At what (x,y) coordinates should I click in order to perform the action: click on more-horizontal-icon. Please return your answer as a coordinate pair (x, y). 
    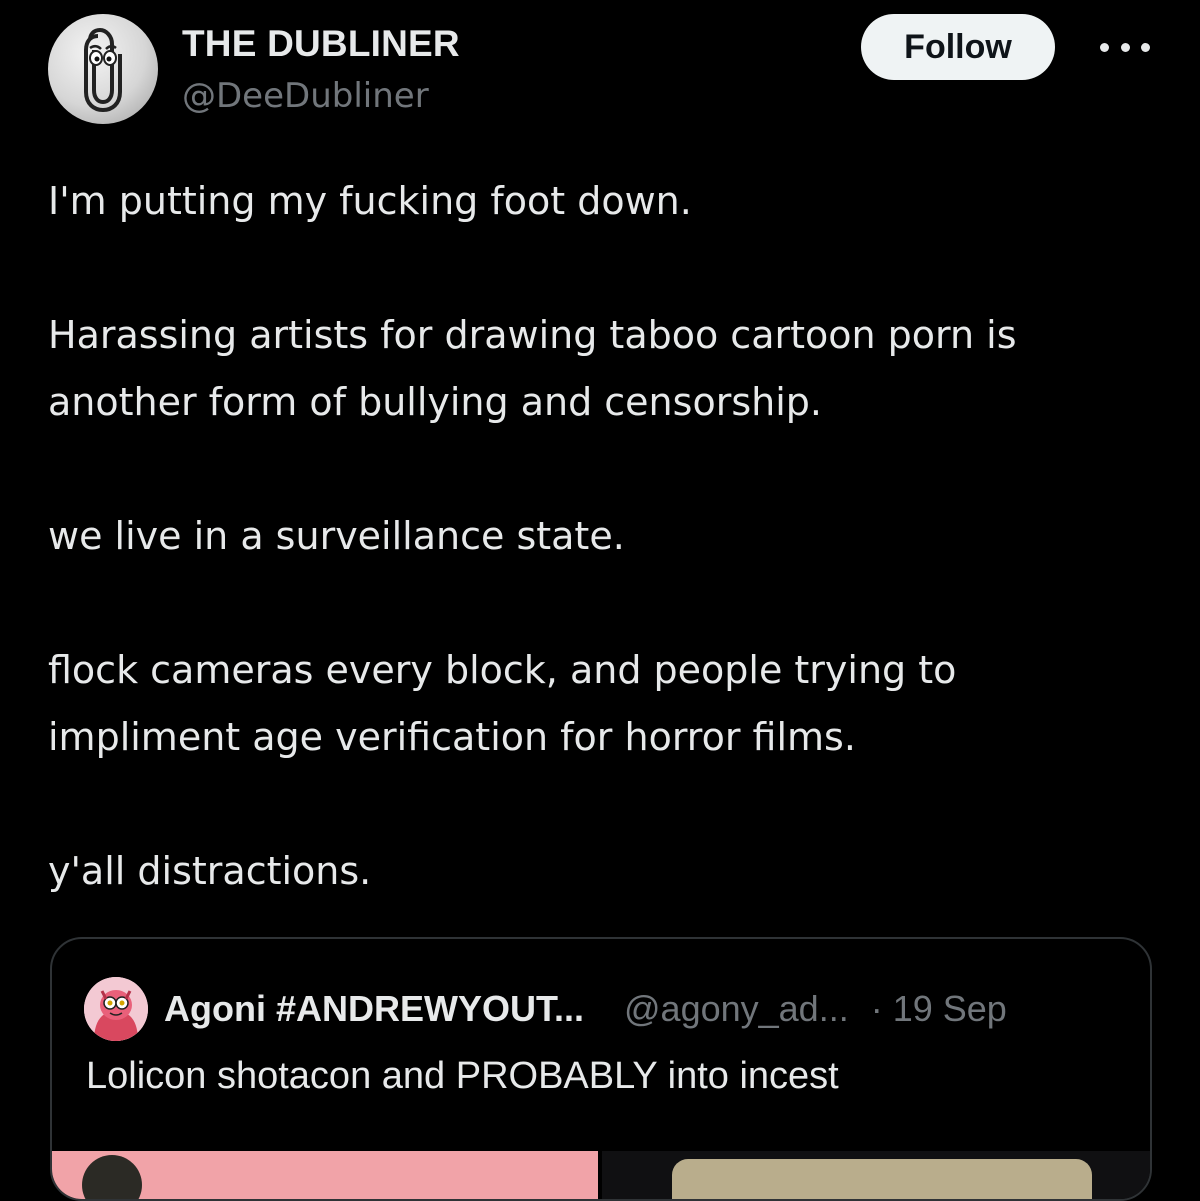
    Looking at the image, I should click on (1104, 47).